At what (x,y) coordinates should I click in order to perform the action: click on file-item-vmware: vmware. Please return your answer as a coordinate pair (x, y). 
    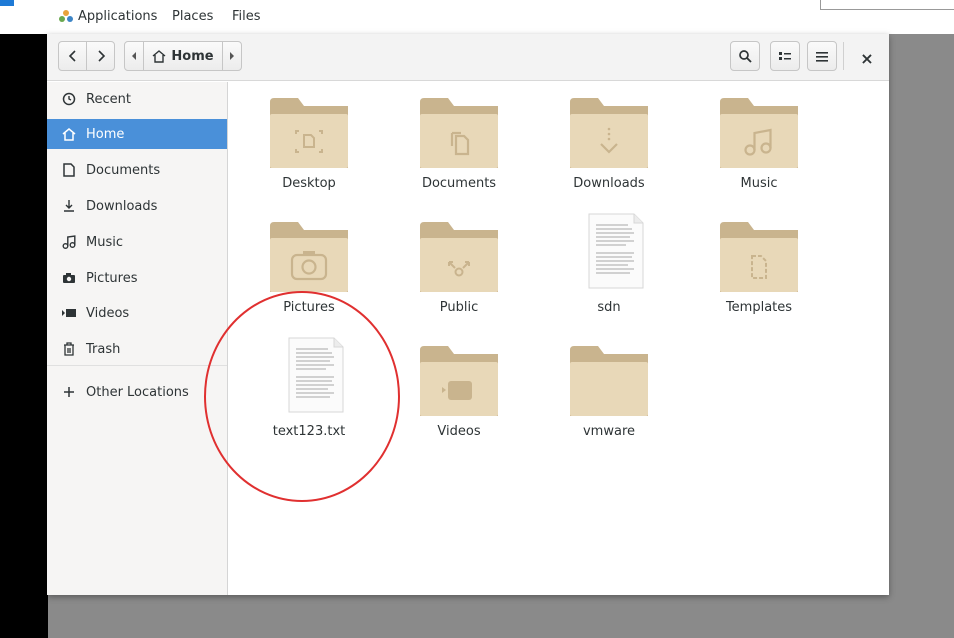
    Looking at the image, I should click on (609, 389).